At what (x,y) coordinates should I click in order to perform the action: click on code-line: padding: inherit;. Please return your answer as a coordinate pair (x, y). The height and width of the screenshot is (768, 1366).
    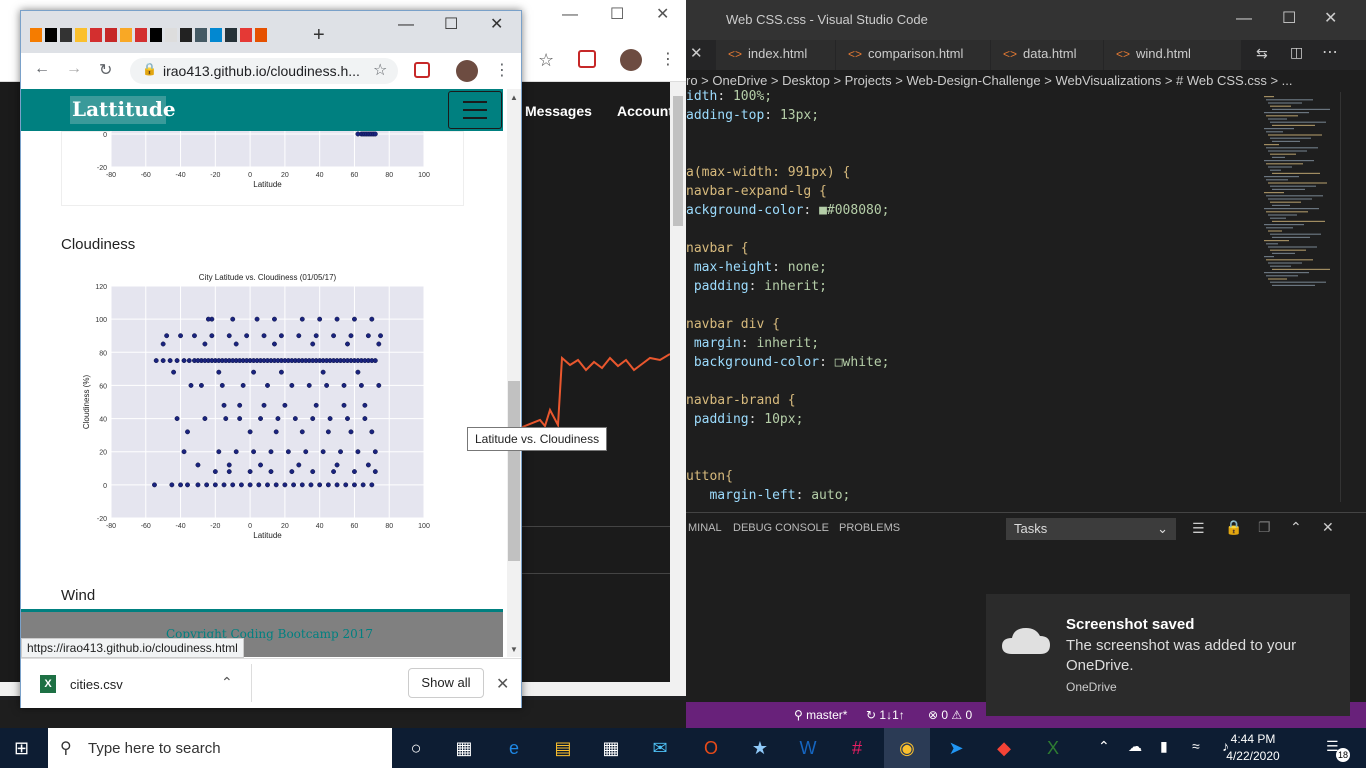
    Looking at the image, I should click on (756, 288).